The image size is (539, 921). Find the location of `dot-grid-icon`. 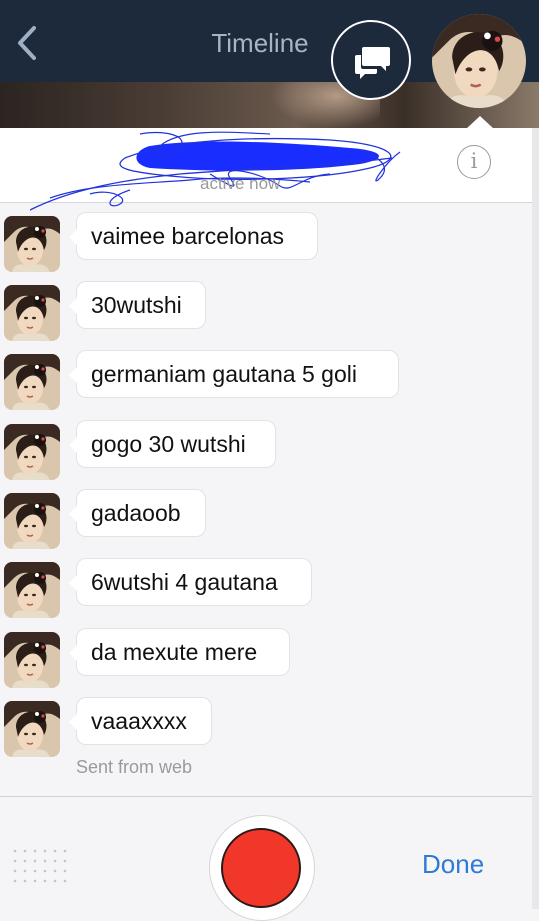

dot-grid-icon is located at coordinates (41, 867).